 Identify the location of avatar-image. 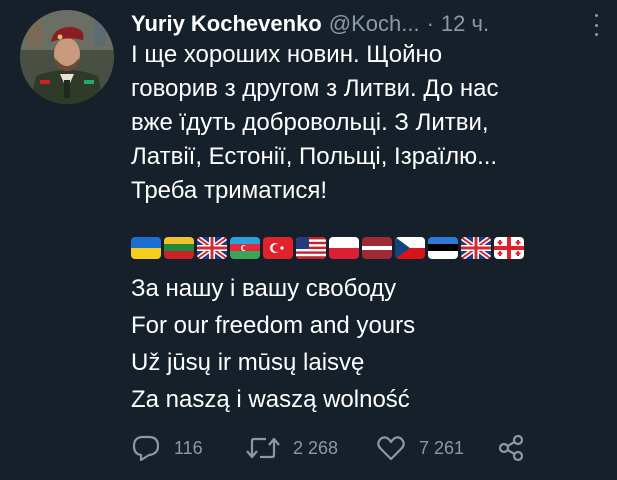
(67, 57).